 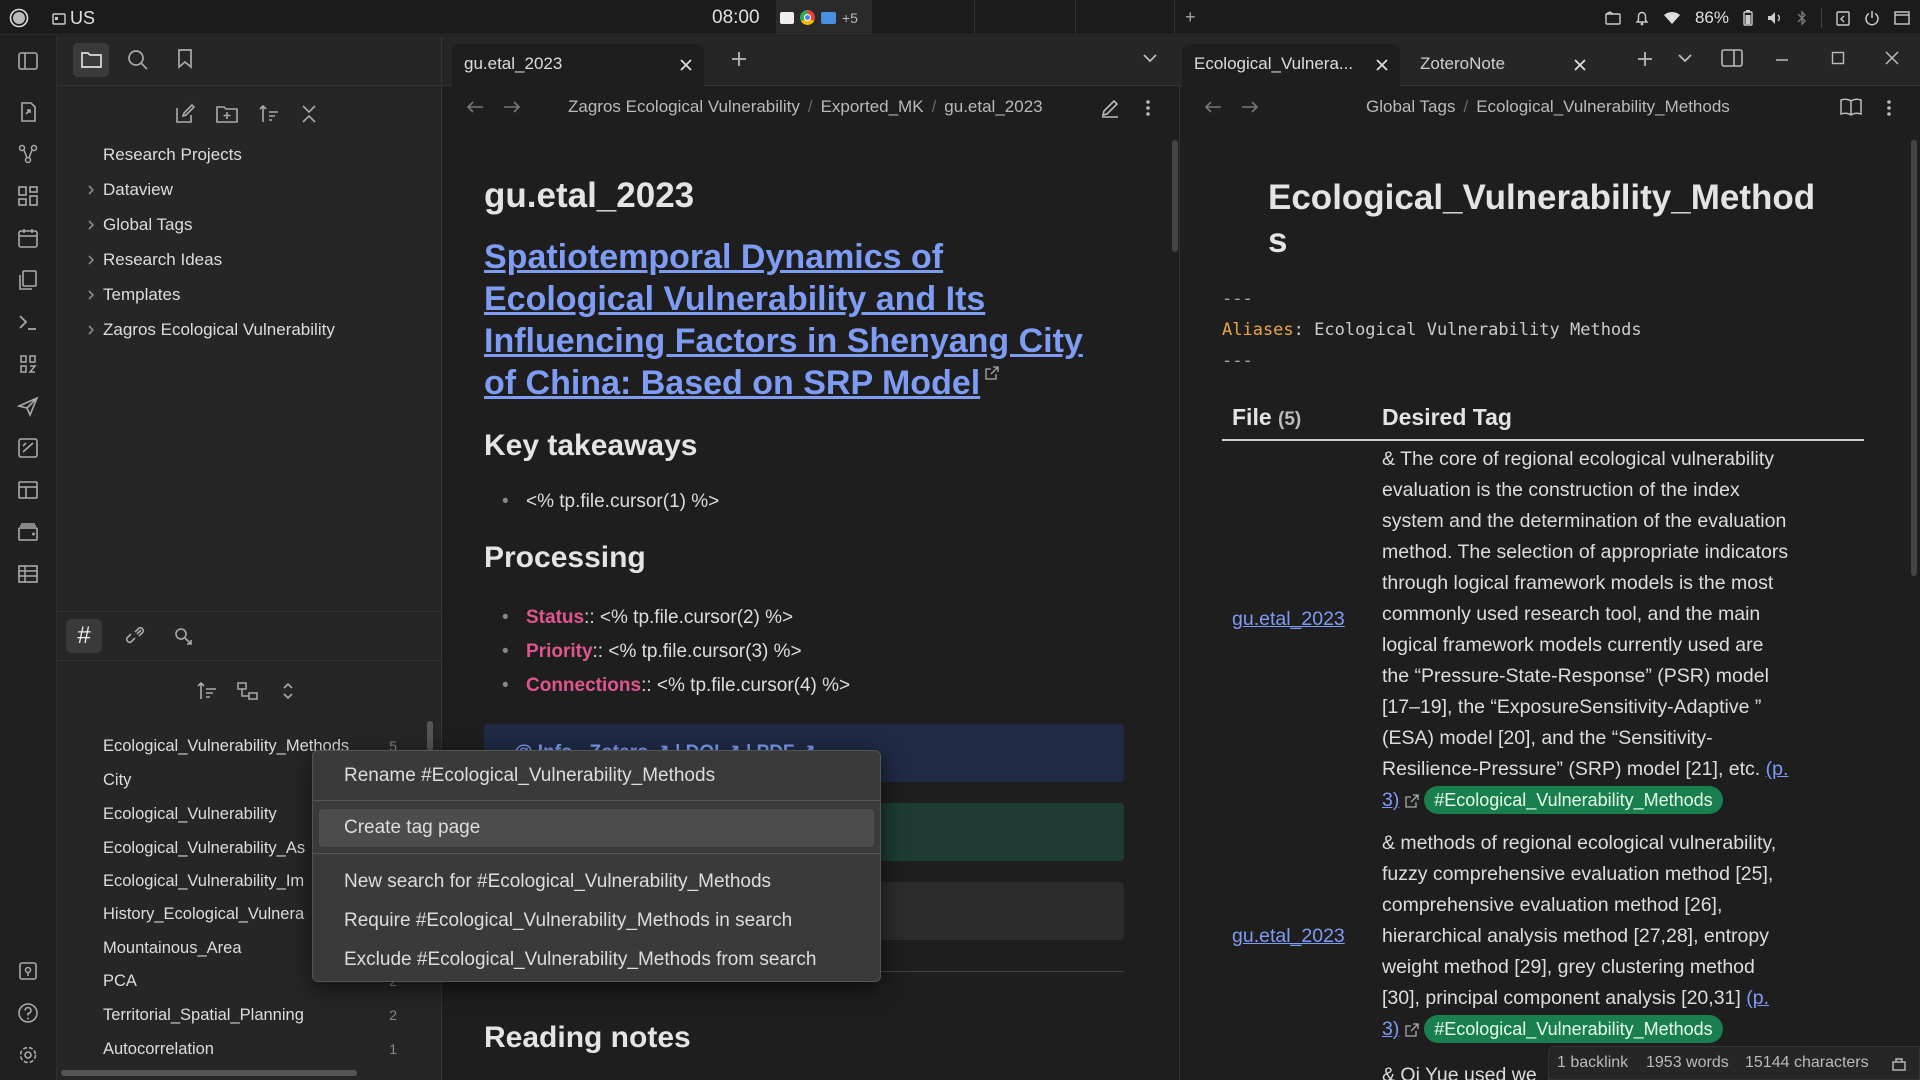 What do you see at coordinates (1843, 18) in the screenshot?
I see `clipboard-icon` at bounding box center [1843, 18].